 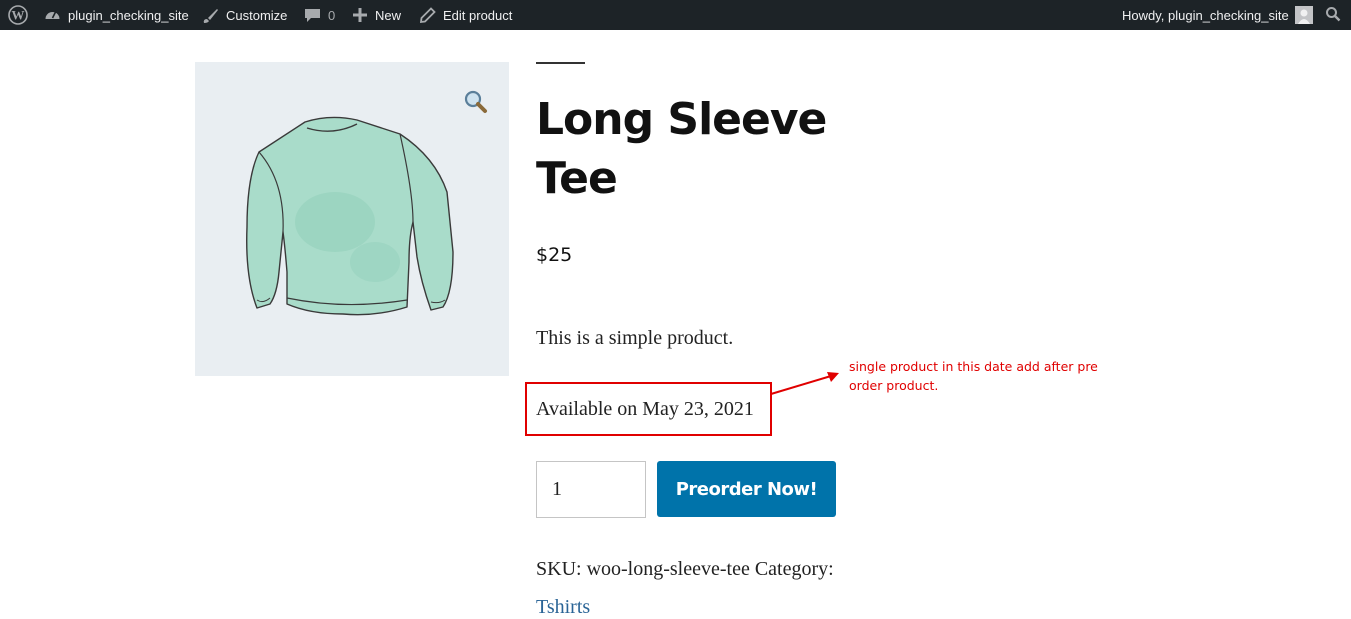 What do you see at coordinates (52, 15) in the screenshot?
I see `dashboard-icon` at bounding box center [52, 15].